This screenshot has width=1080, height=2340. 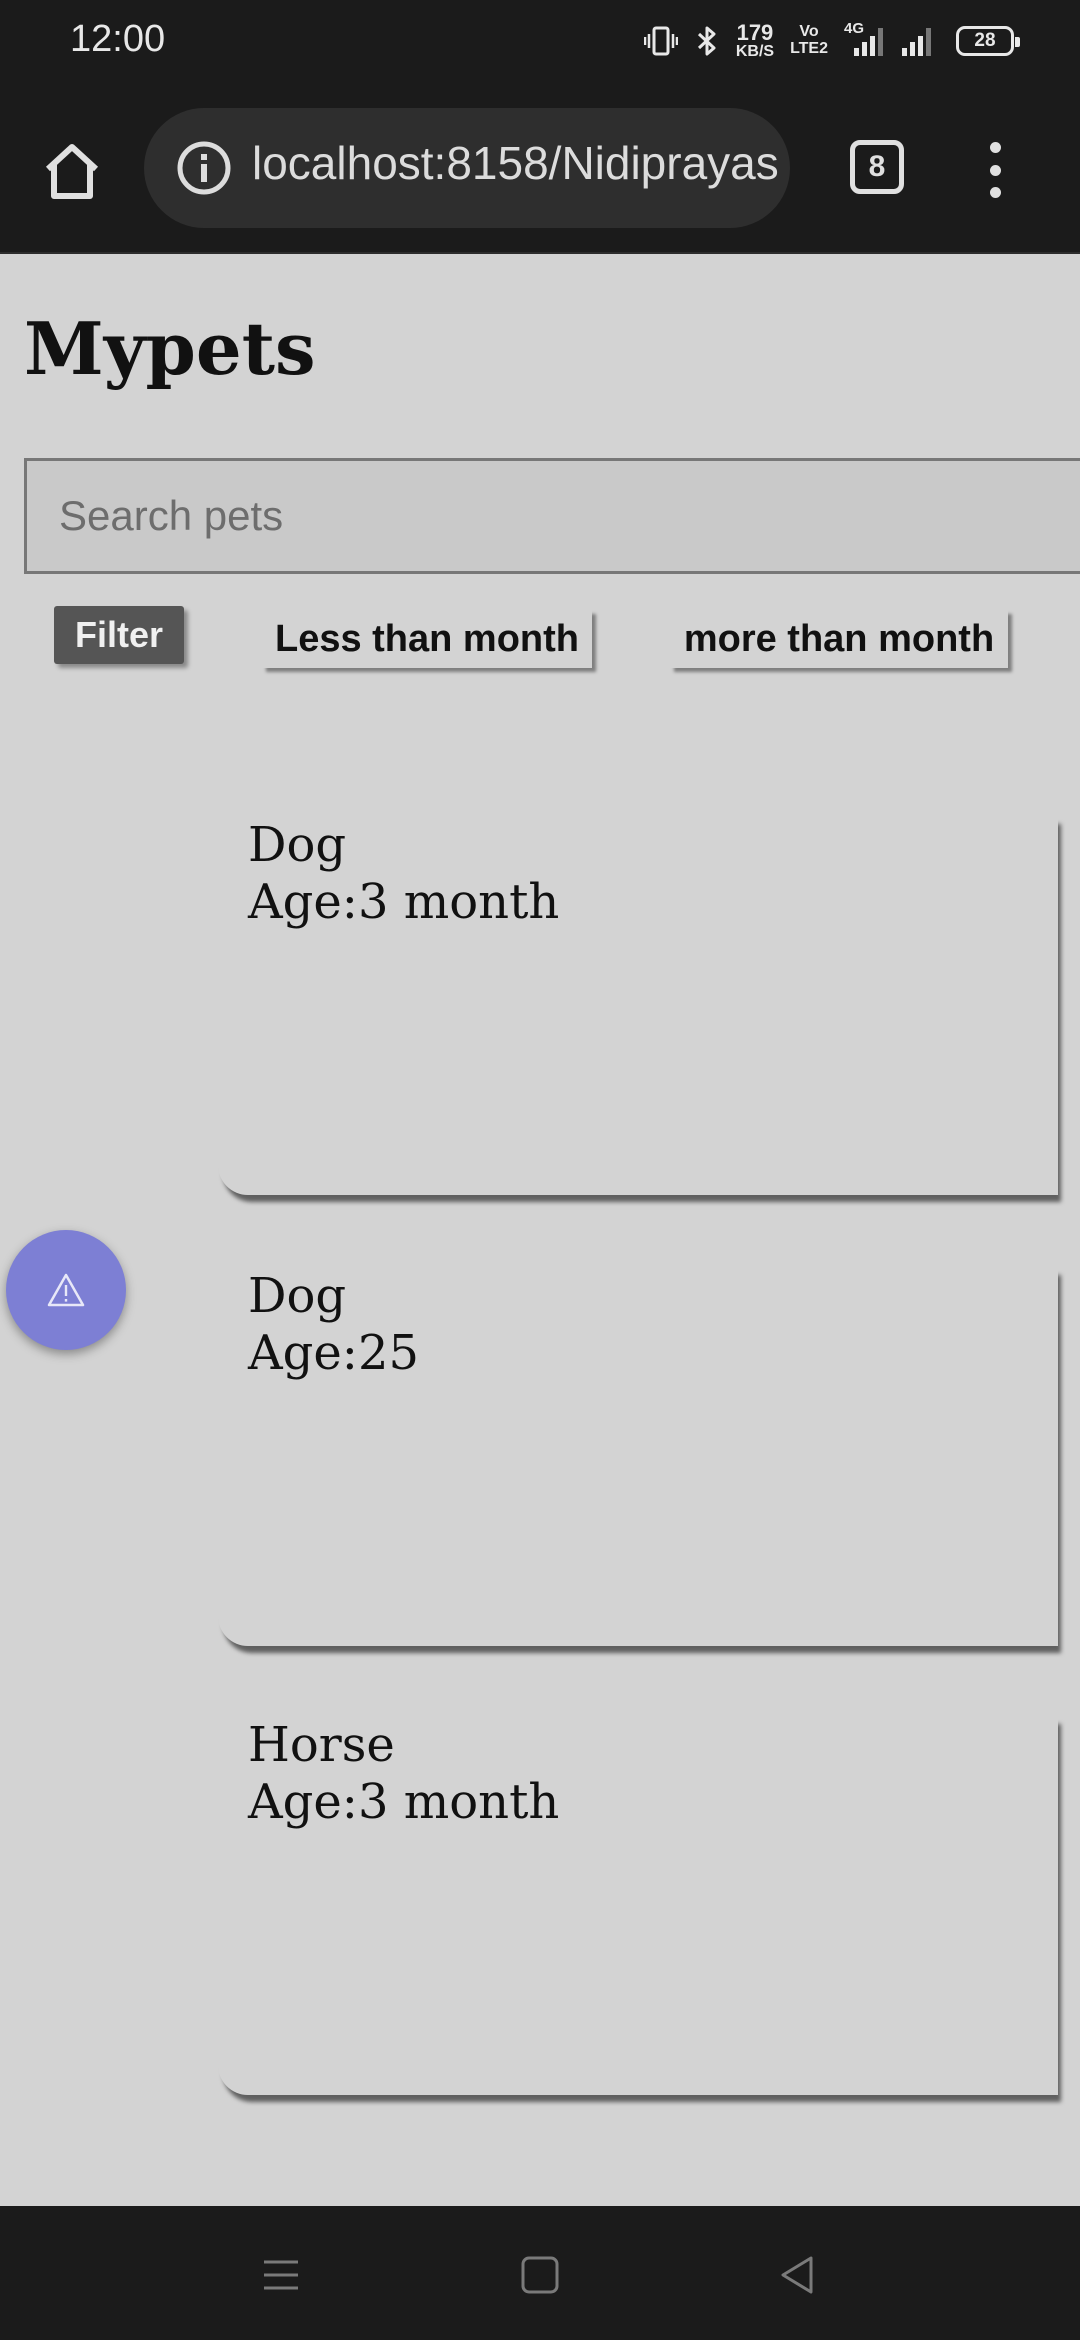 What do you see at coordinates (755, 32) in the screenshot?
I see `net-speed-value: 179` at bounding box center [755, 32].